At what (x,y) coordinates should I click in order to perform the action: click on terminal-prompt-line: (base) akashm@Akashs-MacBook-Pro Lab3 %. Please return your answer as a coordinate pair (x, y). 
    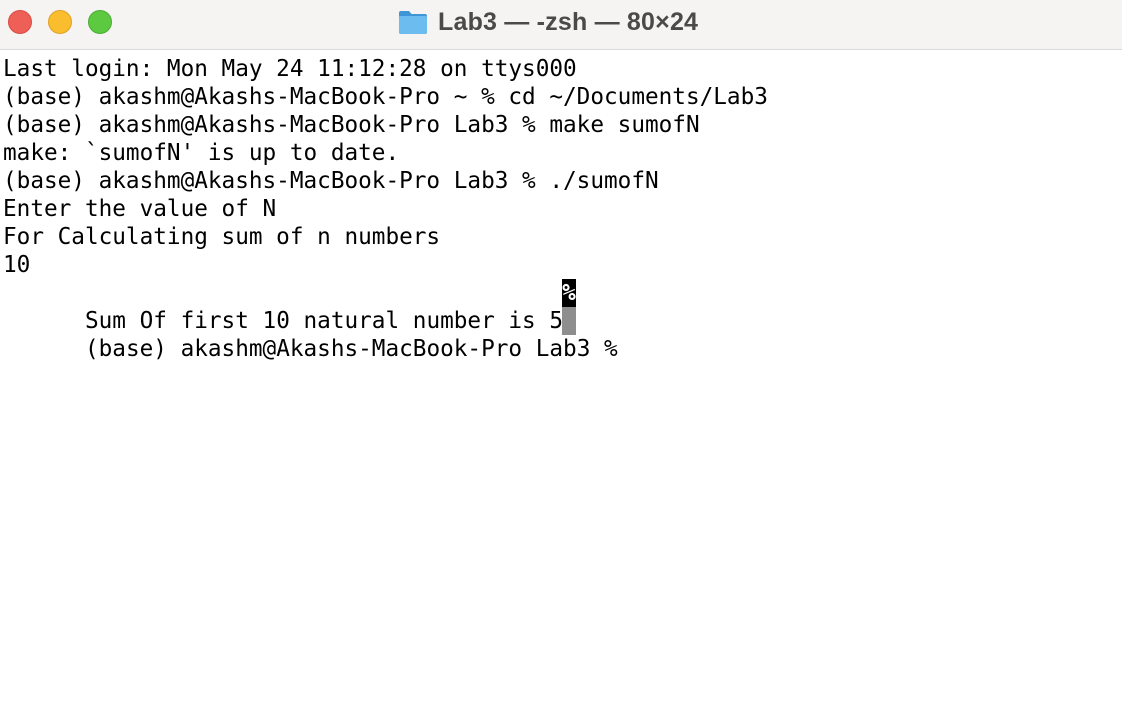
    Looking at the image, I should click on (560, 334).